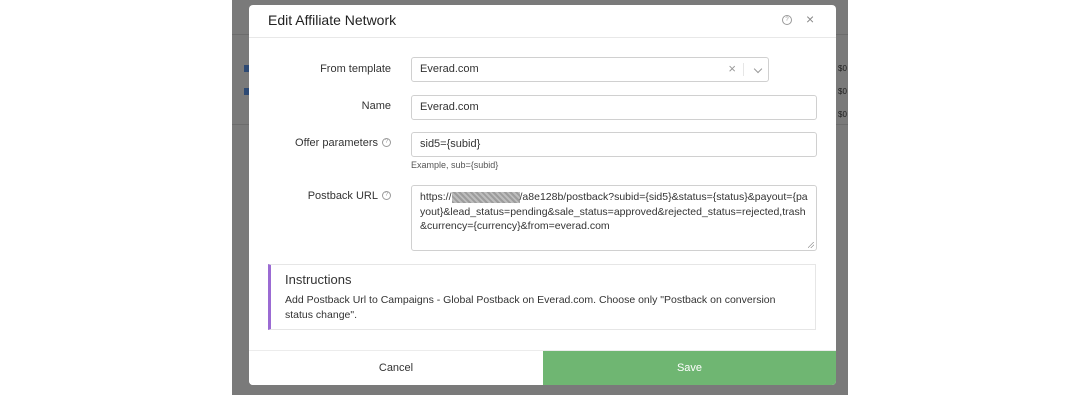 Image resolution: width=1080 pixels, height=395 pixels. Describe the element at coordinates (455, 165) in the screenshot. I see `offer-parameters-hint: Example, sub={subid}` at that location.